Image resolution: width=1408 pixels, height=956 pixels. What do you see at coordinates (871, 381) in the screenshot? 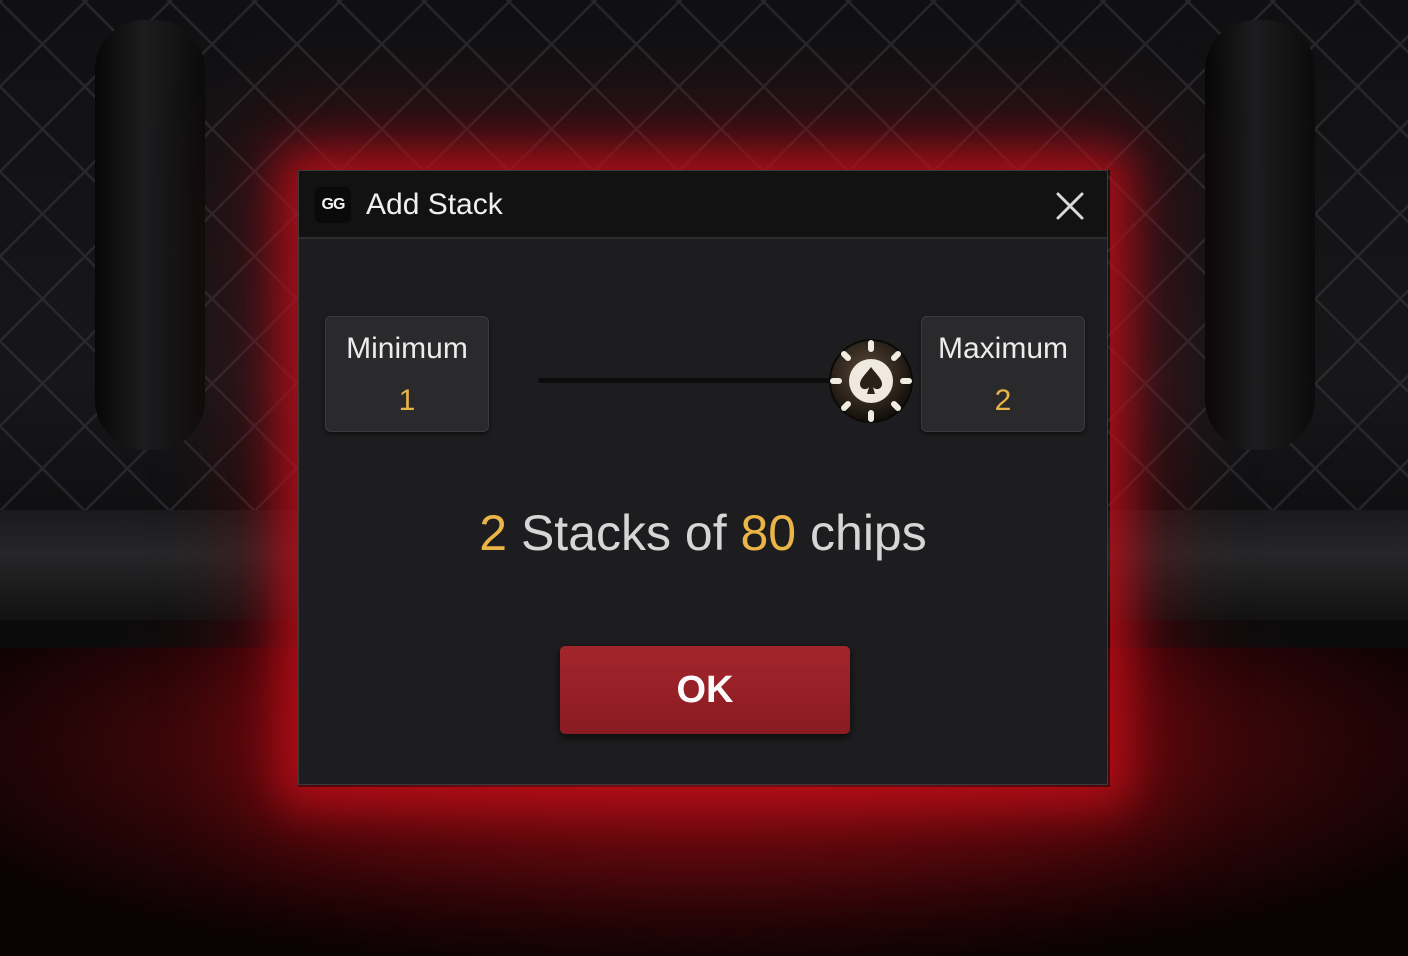
I see `poker-chip-spade-icon` at bounding box center [871, 381].